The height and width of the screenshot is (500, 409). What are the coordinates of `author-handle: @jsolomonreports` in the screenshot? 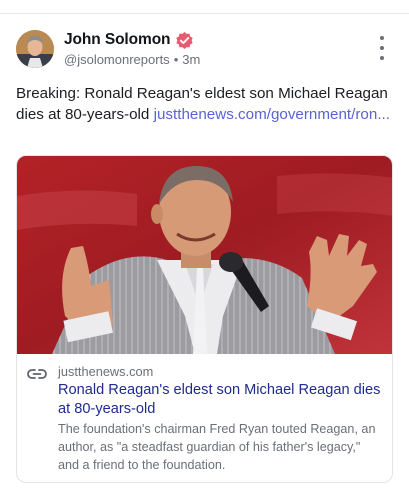 It's located at (117, 59).